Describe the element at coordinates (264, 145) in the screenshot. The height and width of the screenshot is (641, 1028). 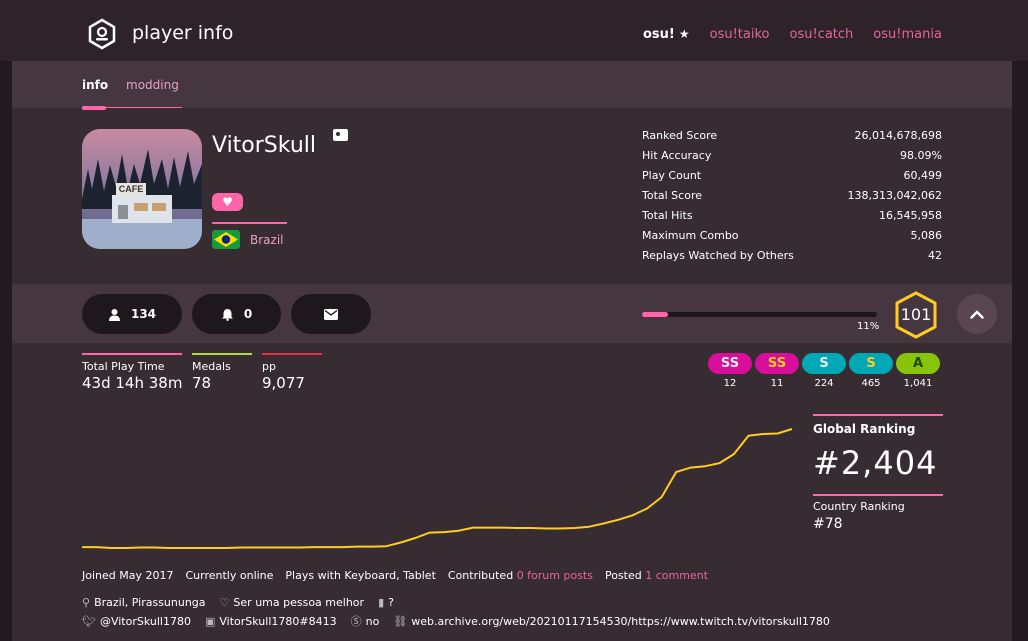
I see `username: VitorSkull` at that location.